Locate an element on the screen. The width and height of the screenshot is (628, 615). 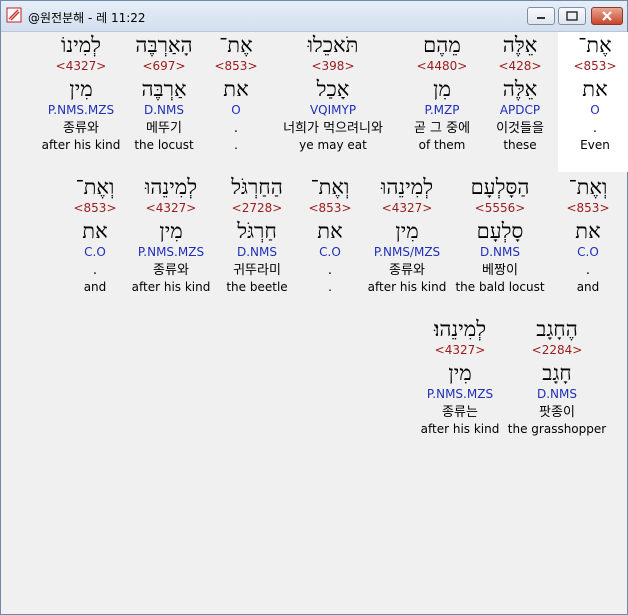
lexical-form: סָלְעָם is located at coordinates (500, 231).